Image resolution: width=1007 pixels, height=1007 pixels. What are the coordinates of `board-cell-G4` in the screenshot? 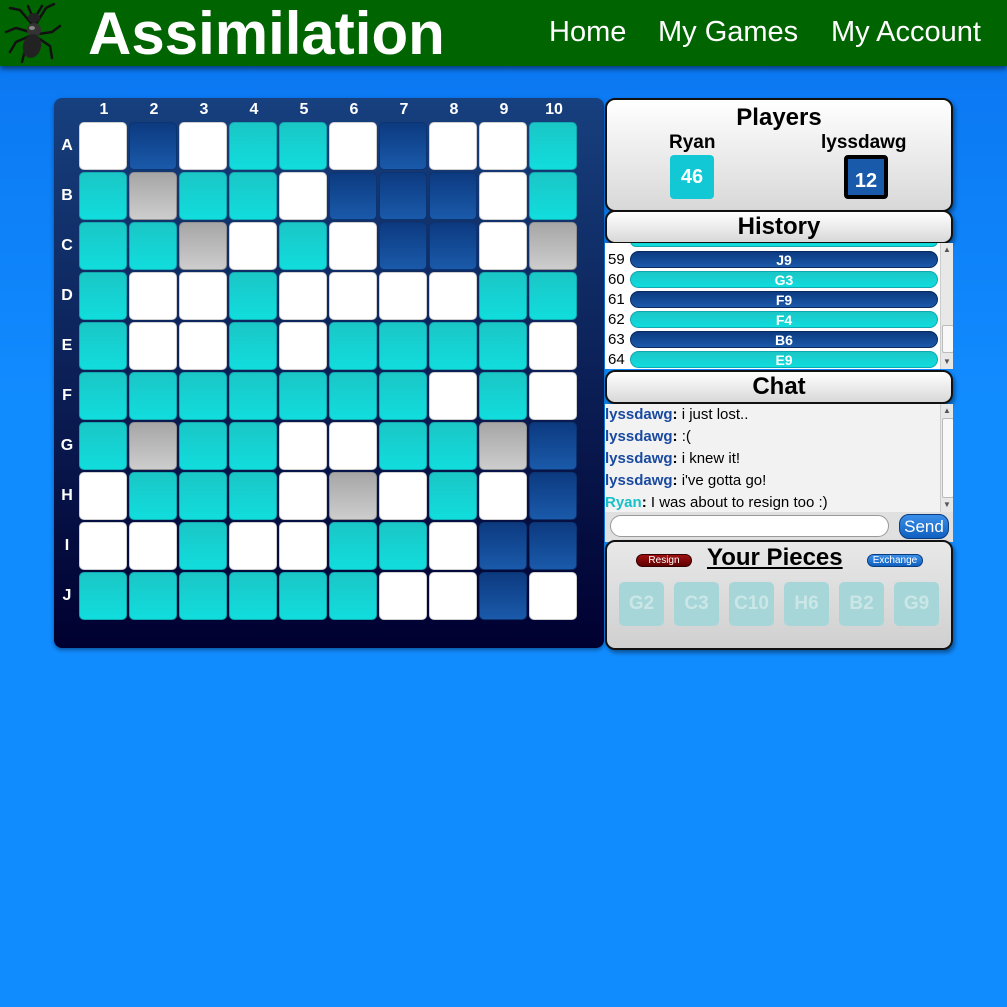 It's located at (253, 446).